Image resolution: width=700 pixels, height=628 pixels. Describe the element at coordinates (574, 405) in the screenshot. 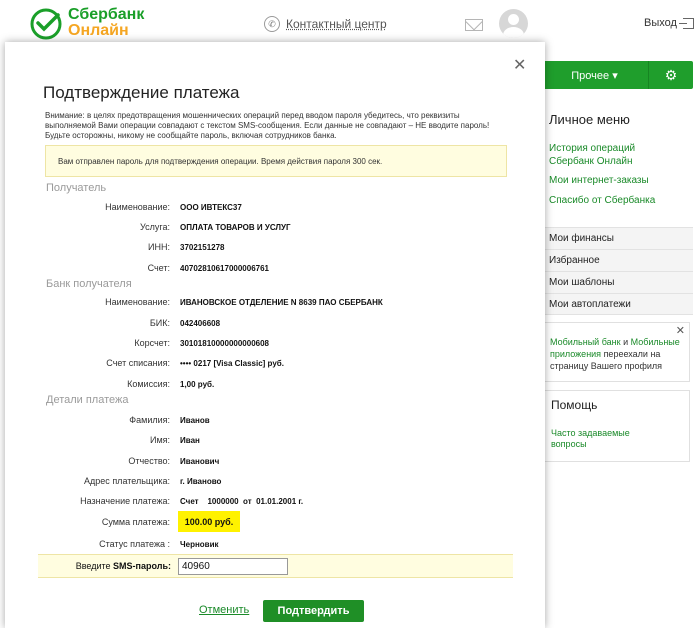

I see `help-title: Помощь` at that location.